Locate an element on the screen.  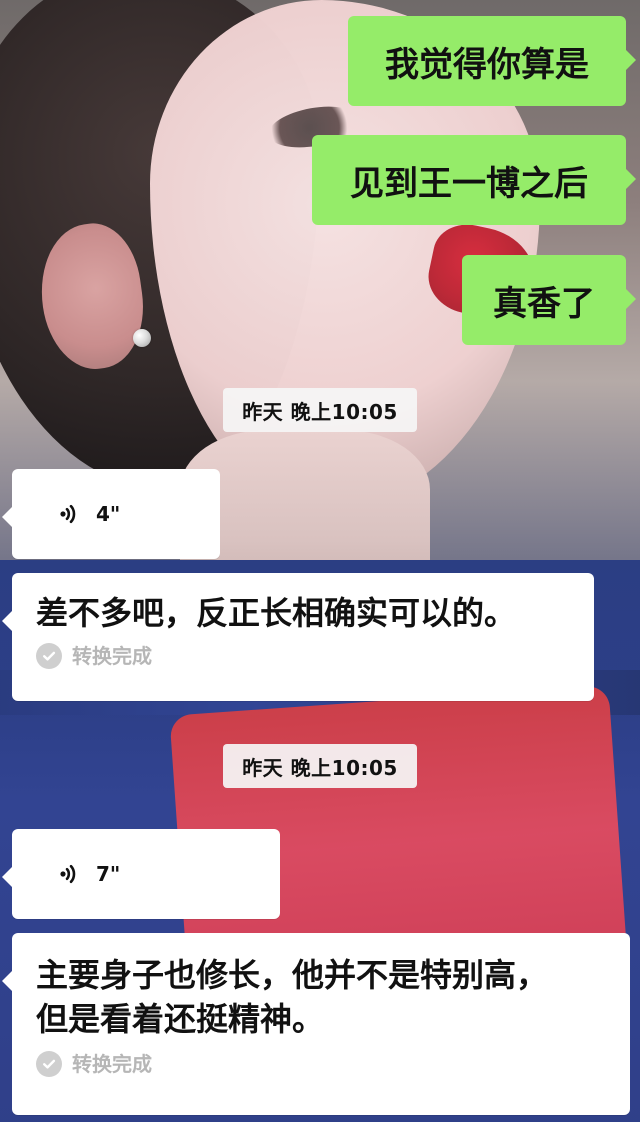
voice-transcript-1: 差不多吧，反正长相确实可以的。 转换完成 is located at coordinates (298, 637).